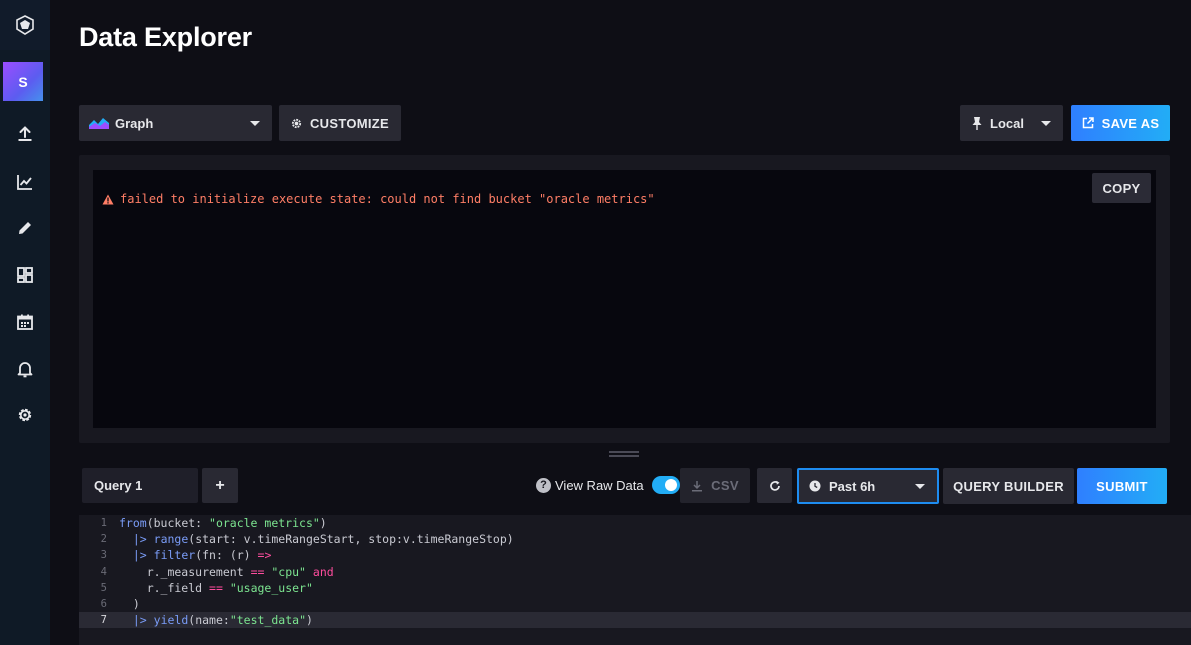  I want to click on nav-item-data-explorer, so click(25, 182).